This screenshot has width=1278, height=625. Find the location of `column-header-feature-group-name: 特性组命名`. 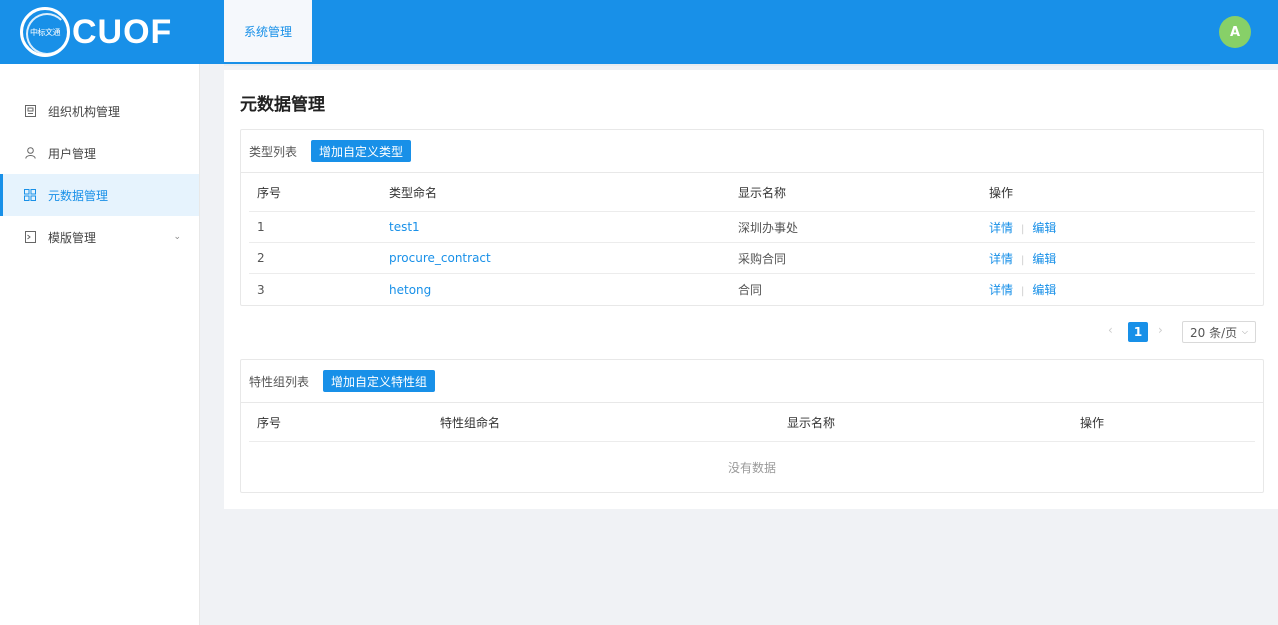

column-header-feature-group-name: 特性组命名 is located at coordinates (470, 422).